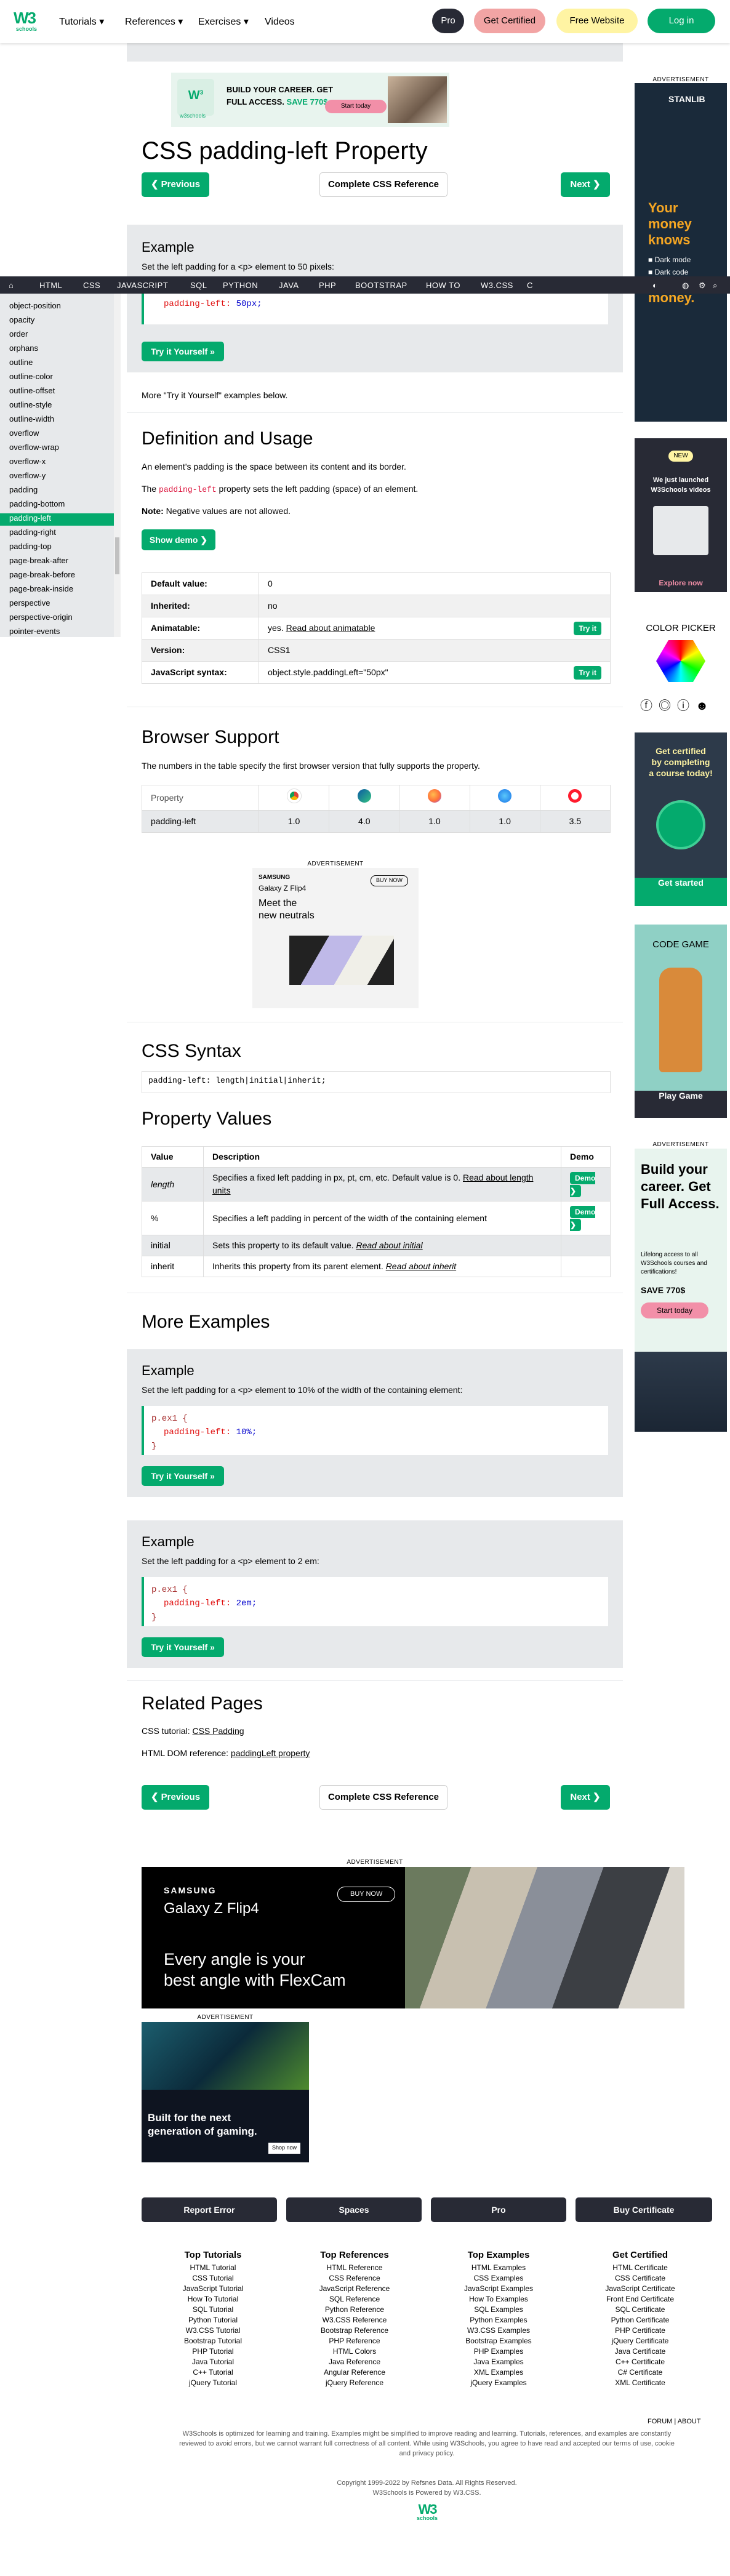 This screenshot has width=730, height=2576. I want to click on footer-link: XML Examples, so click(499, 2372).